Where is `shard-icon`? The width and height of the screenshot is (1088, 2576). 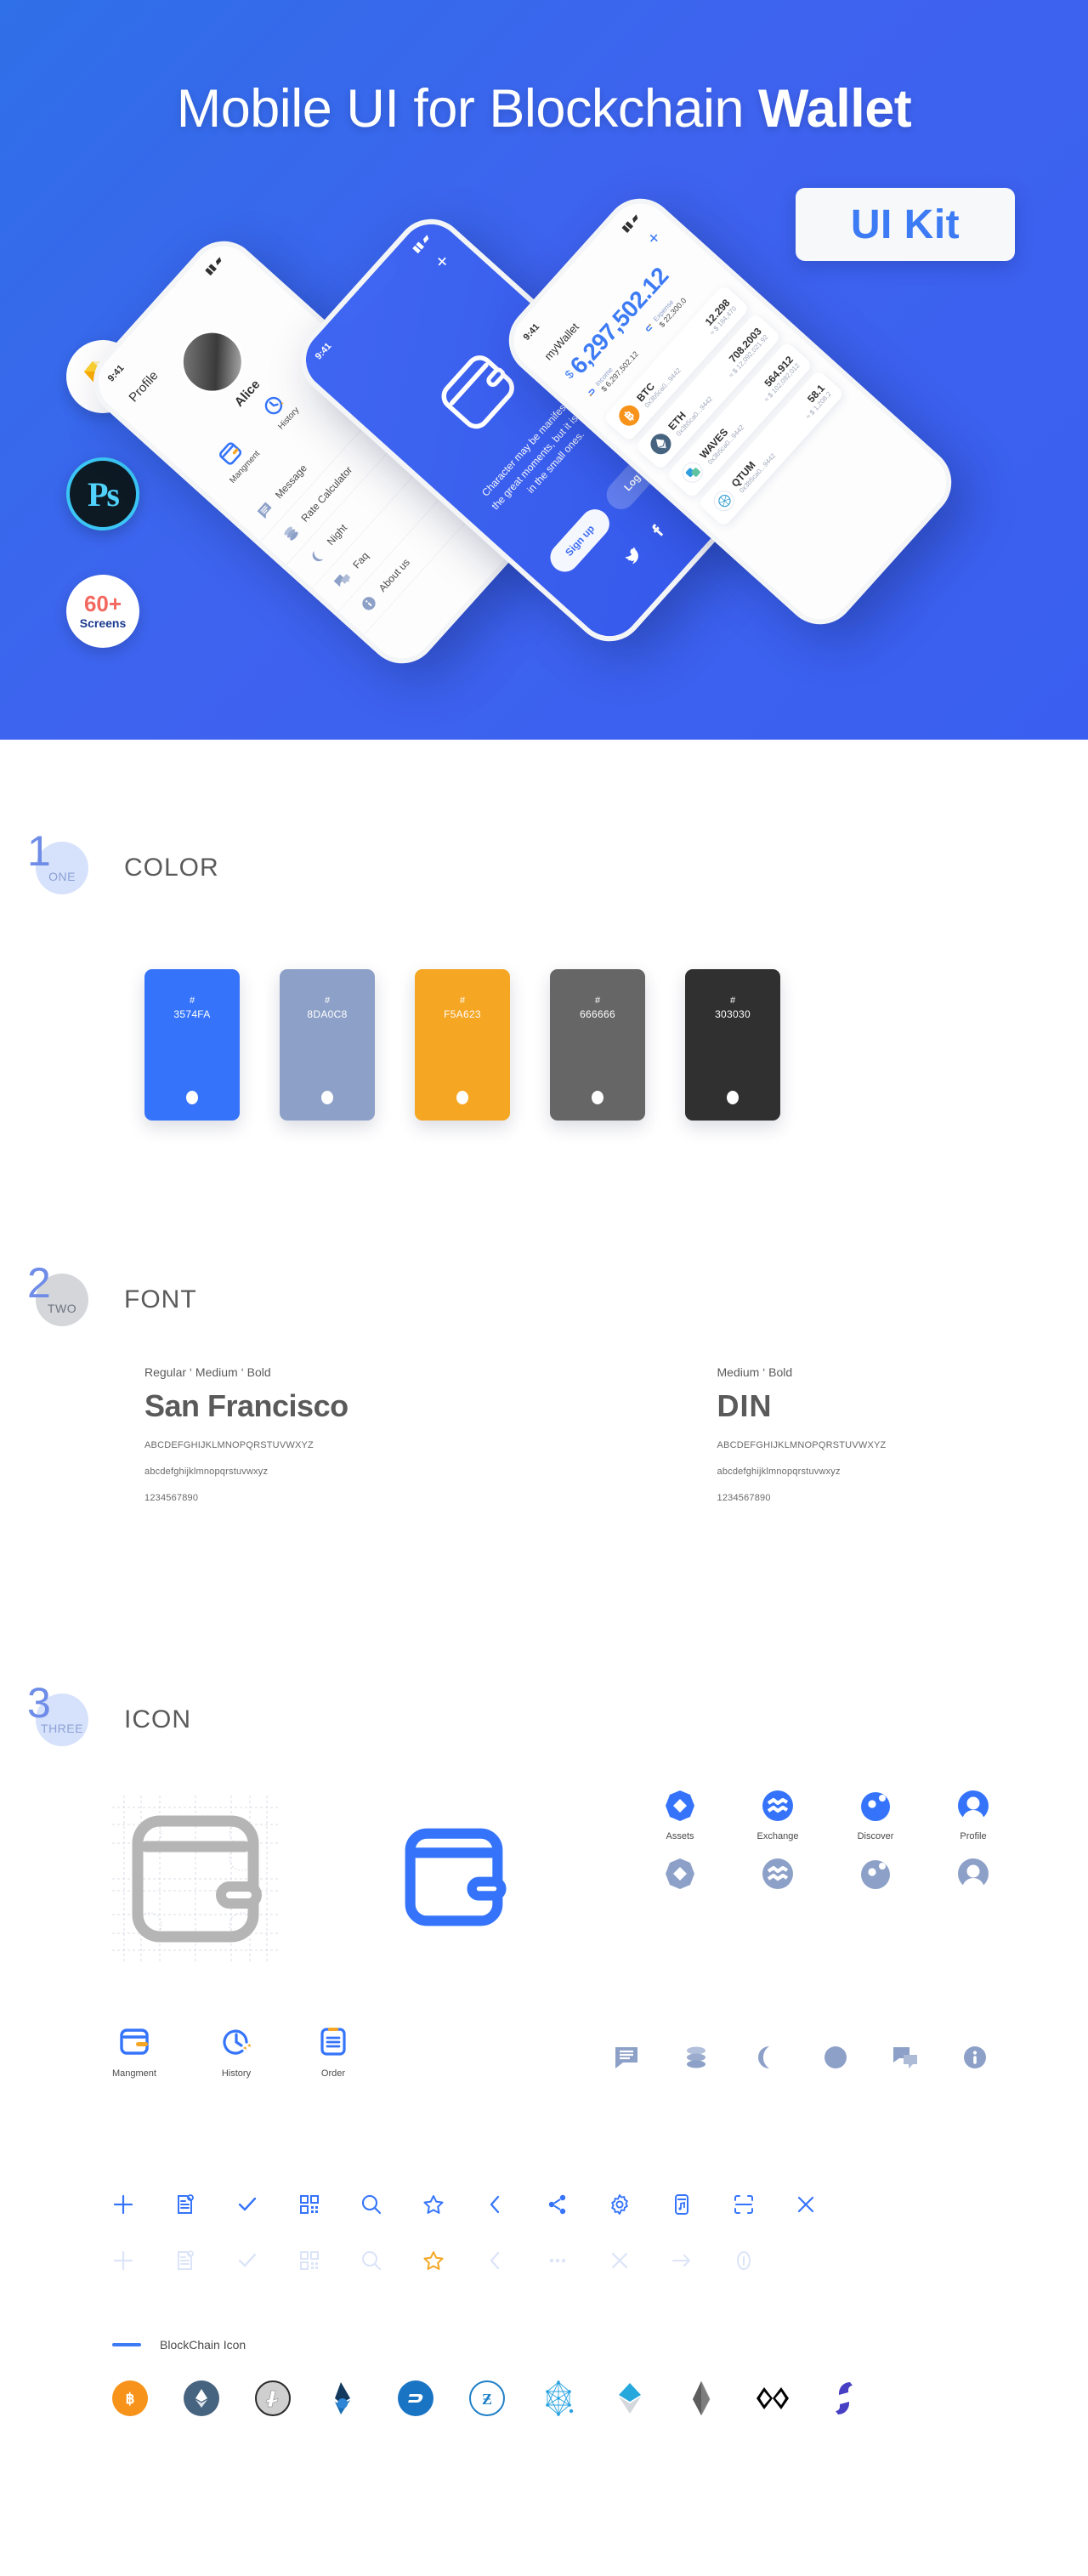
shard-icon is located at coordinates (344, 2398).